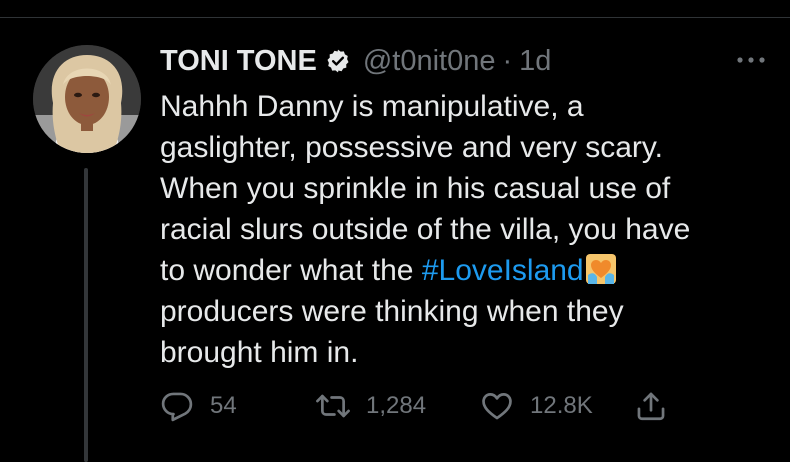  I want to click on reply-count: 54, so click(223, 405).